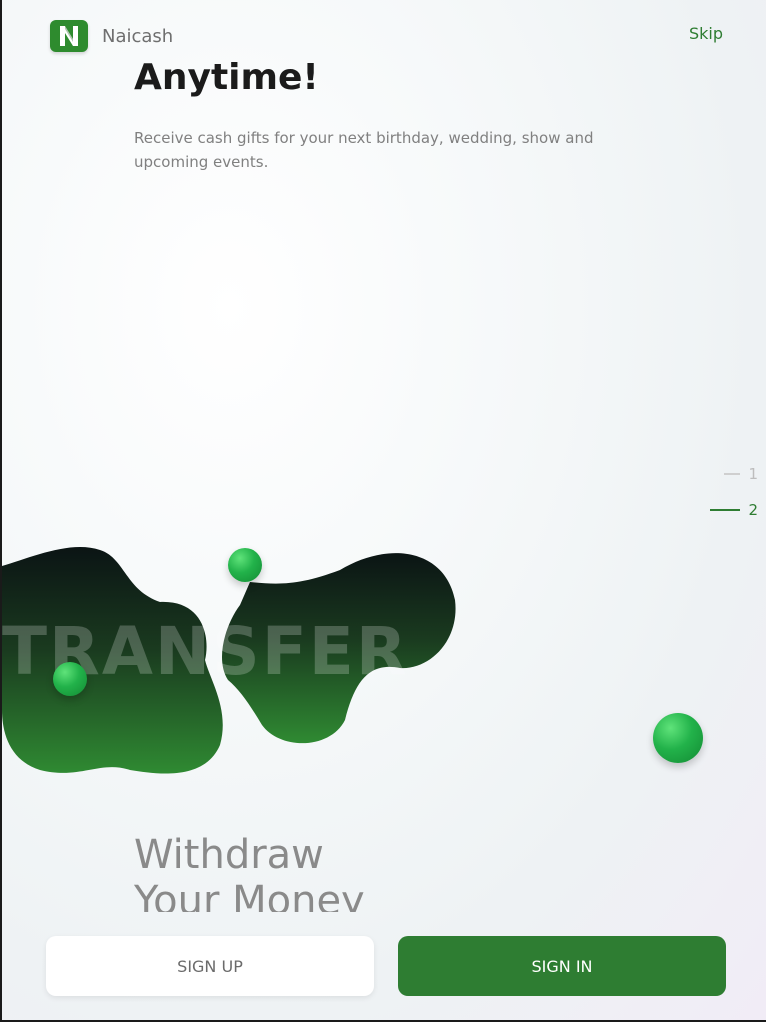 The height and width of the screenshot is (1022, 766). I want to click on frame-border-left, so click(1, 511).